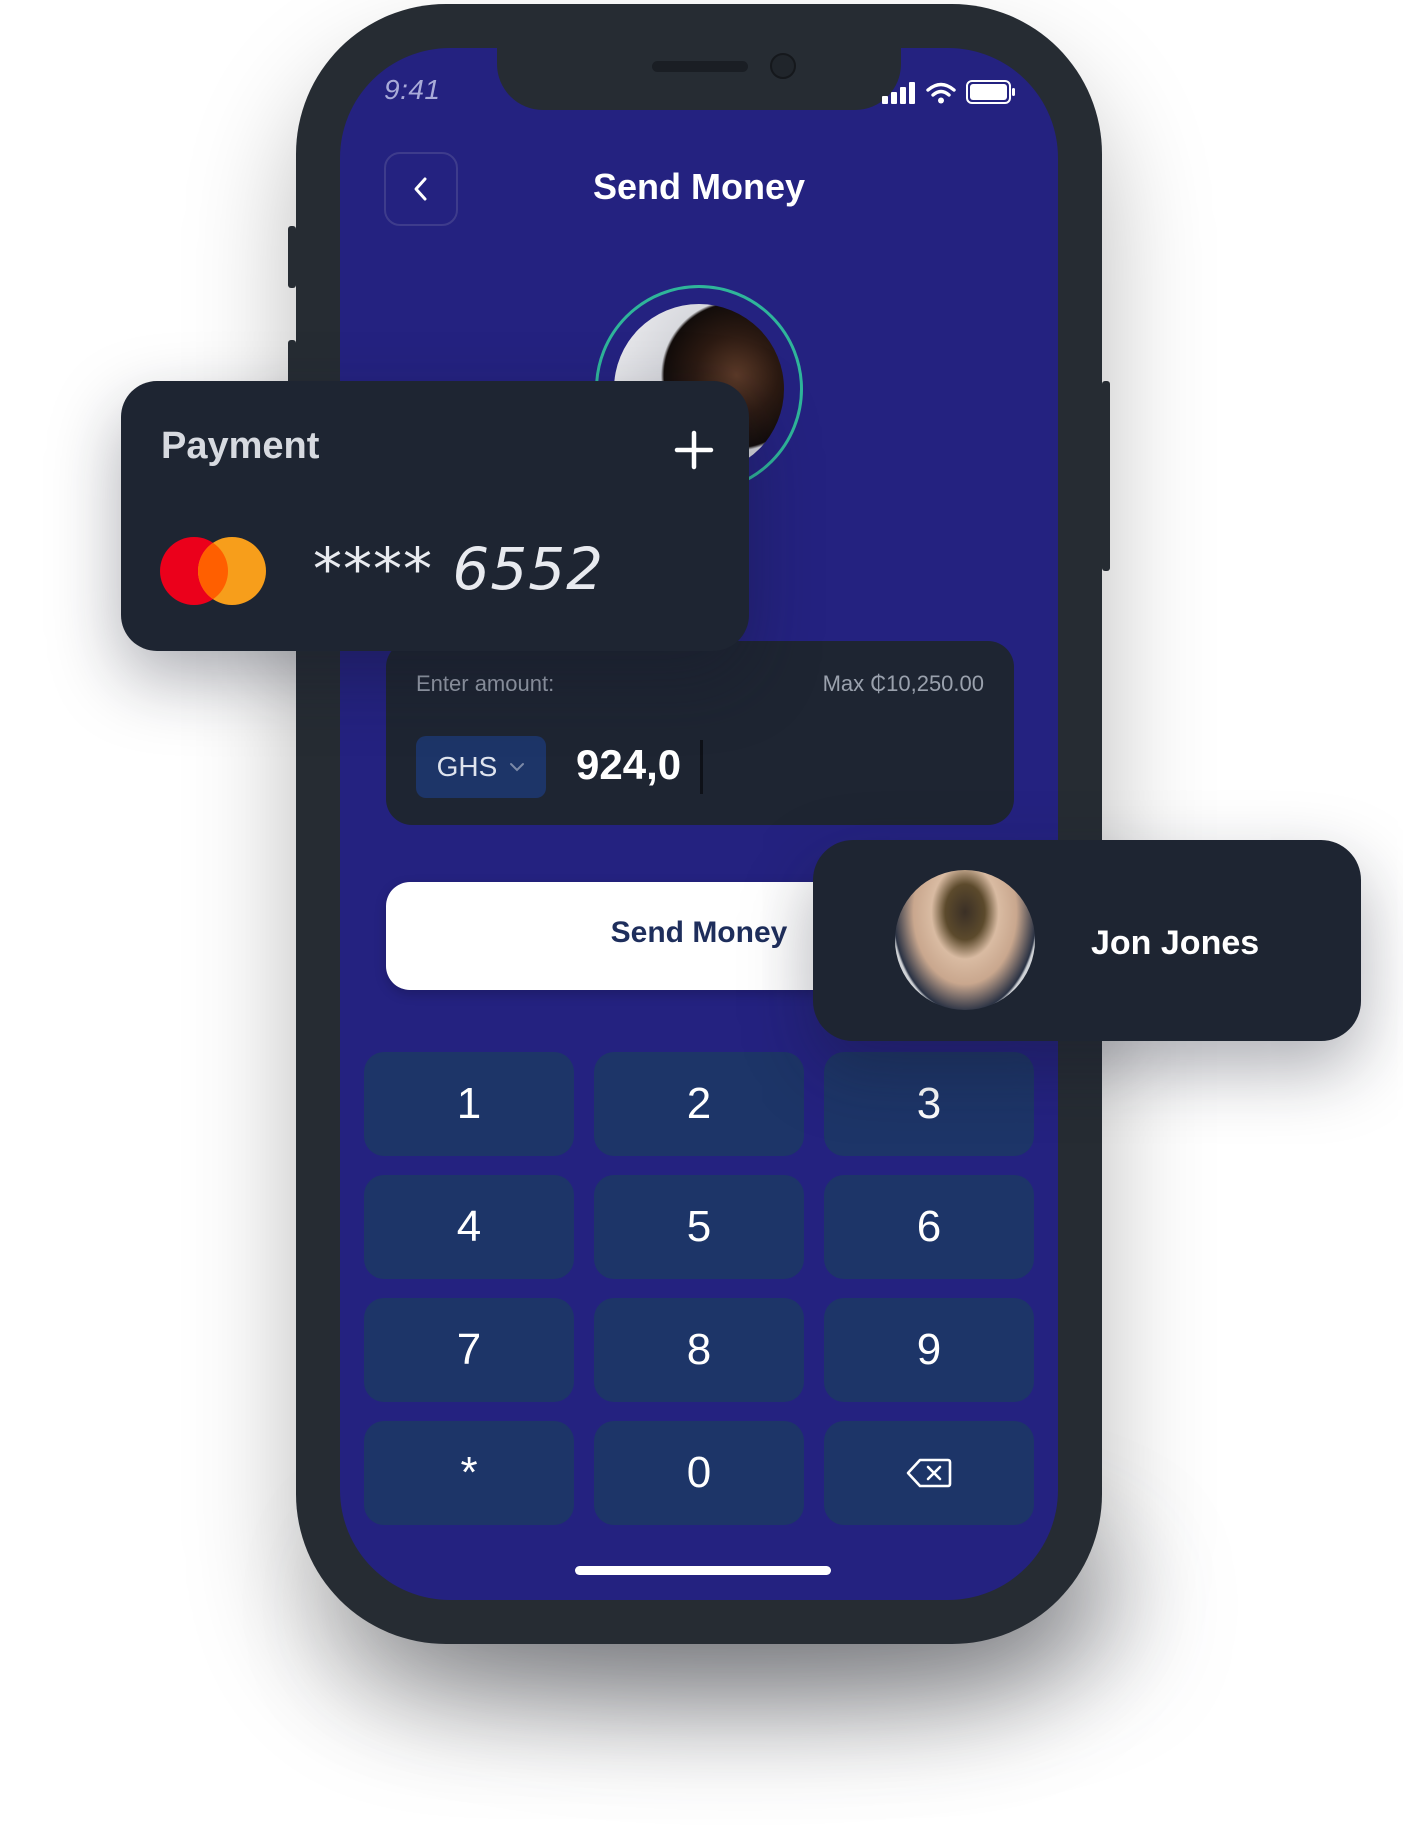  I want to click on key-9: 9, so click(929, 1350).